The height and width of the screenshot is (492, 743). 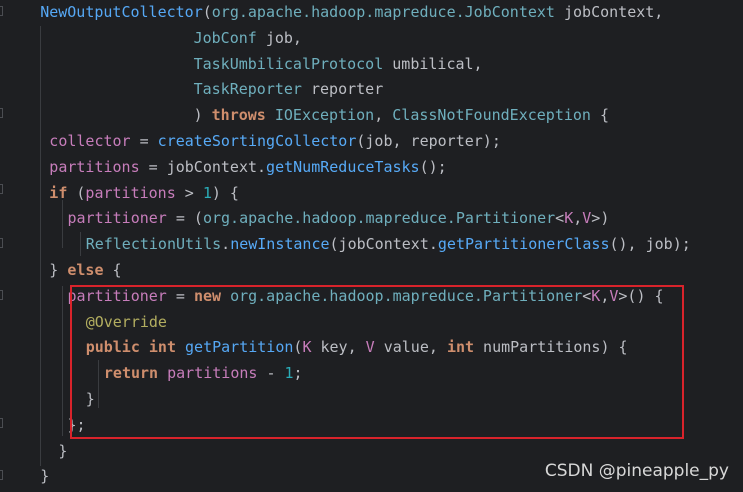 I want to click on code-token: >), so click(x=600, y=218).